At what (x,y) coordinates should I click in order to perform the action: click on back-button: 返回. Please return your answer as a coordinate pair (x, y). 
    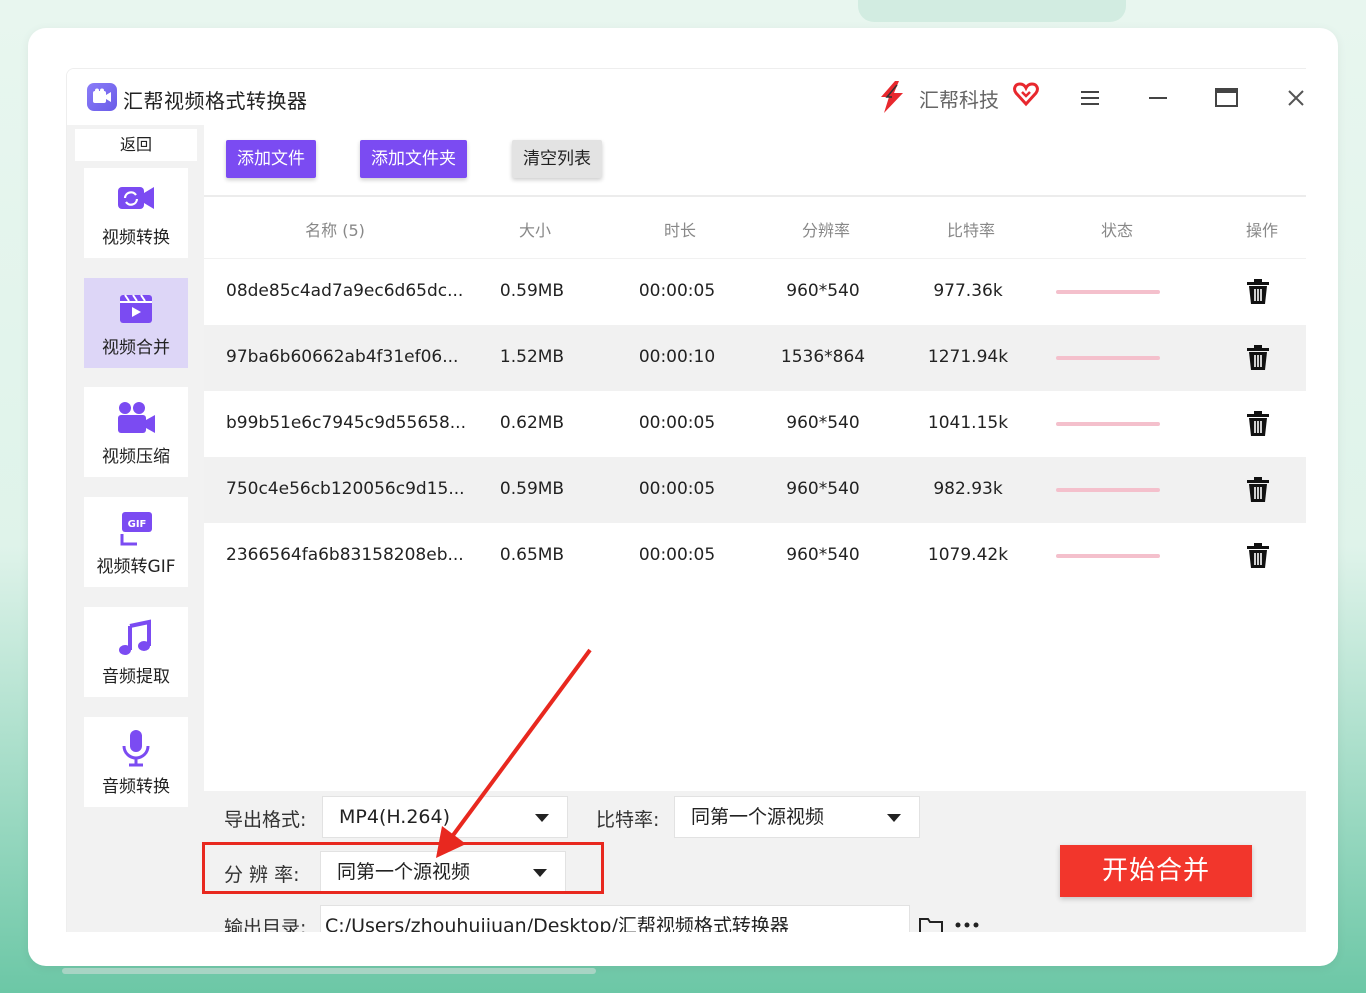
    Looking at the image, I should click on (136, 145).